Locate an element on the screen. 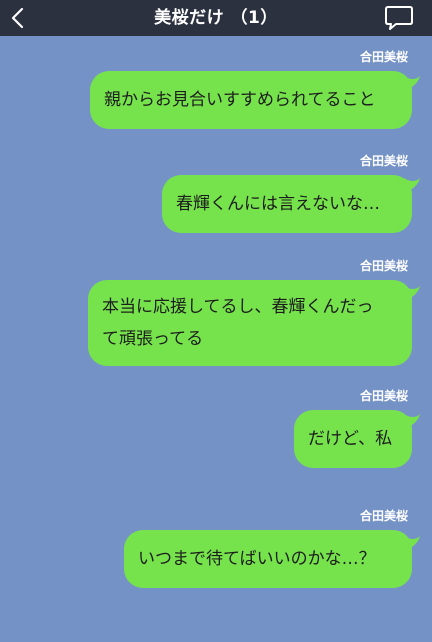 Image resolution: width=432 pixels, height=642 pixels. message-text-line: 本当に応援してるし、春輝くんだっ is located at coordinates (238, 307).